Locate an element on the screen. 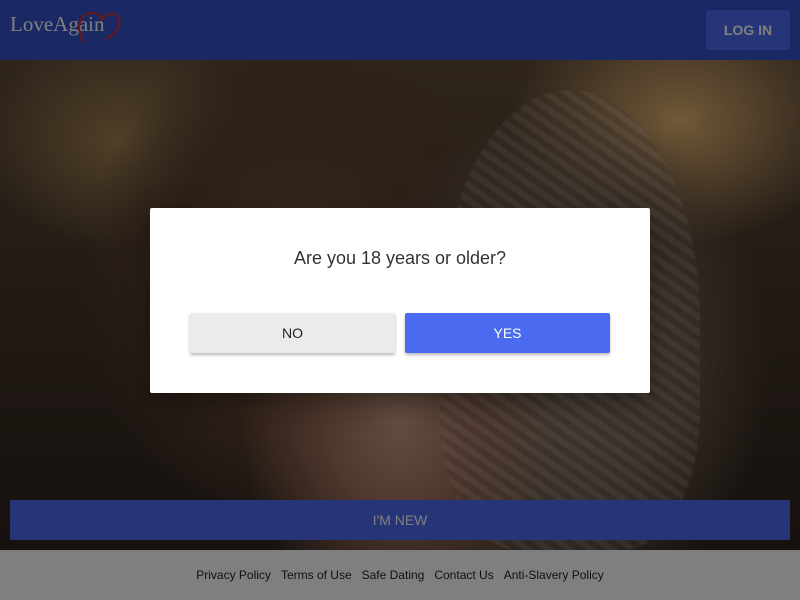 This screenshot has height=600, width=800. dialog-question: Are you 18 years or older? is located at coordinates (400, 258).